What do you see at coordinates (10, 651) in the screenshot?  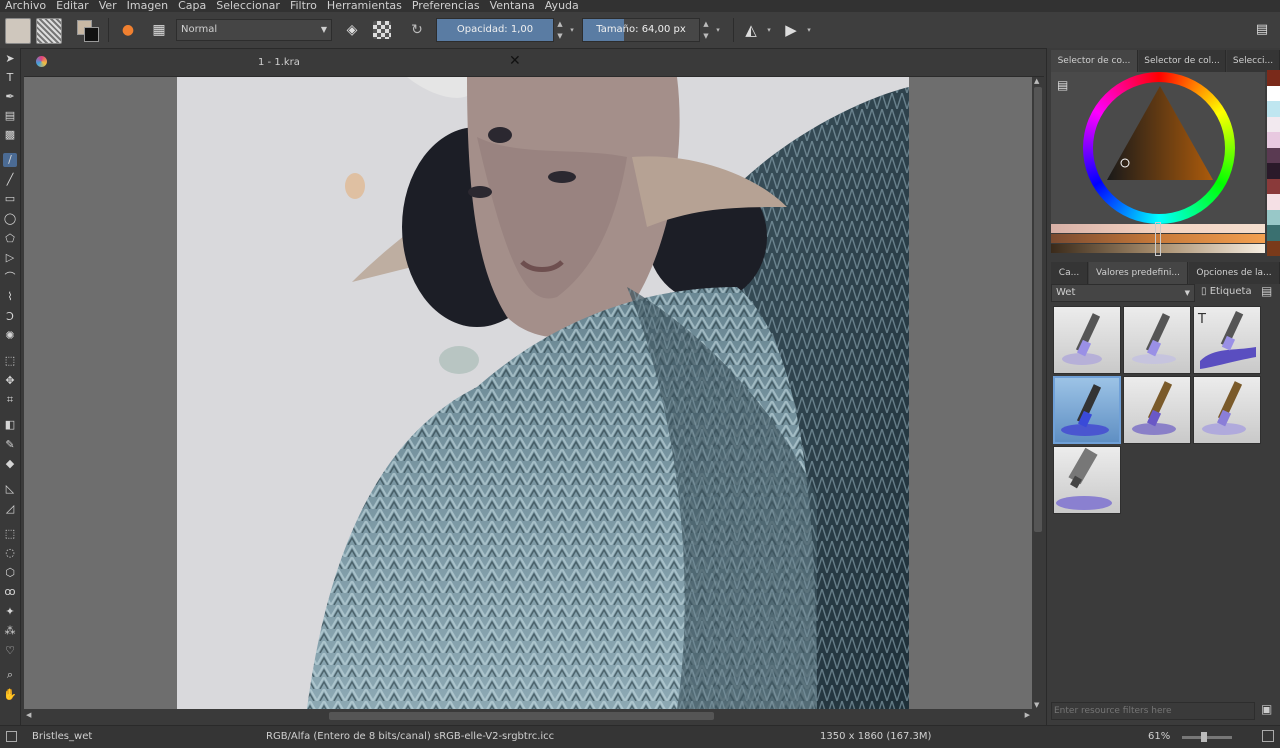 I see `bezier-select-tool-icon: ♡` at bounding box center [10, 651].